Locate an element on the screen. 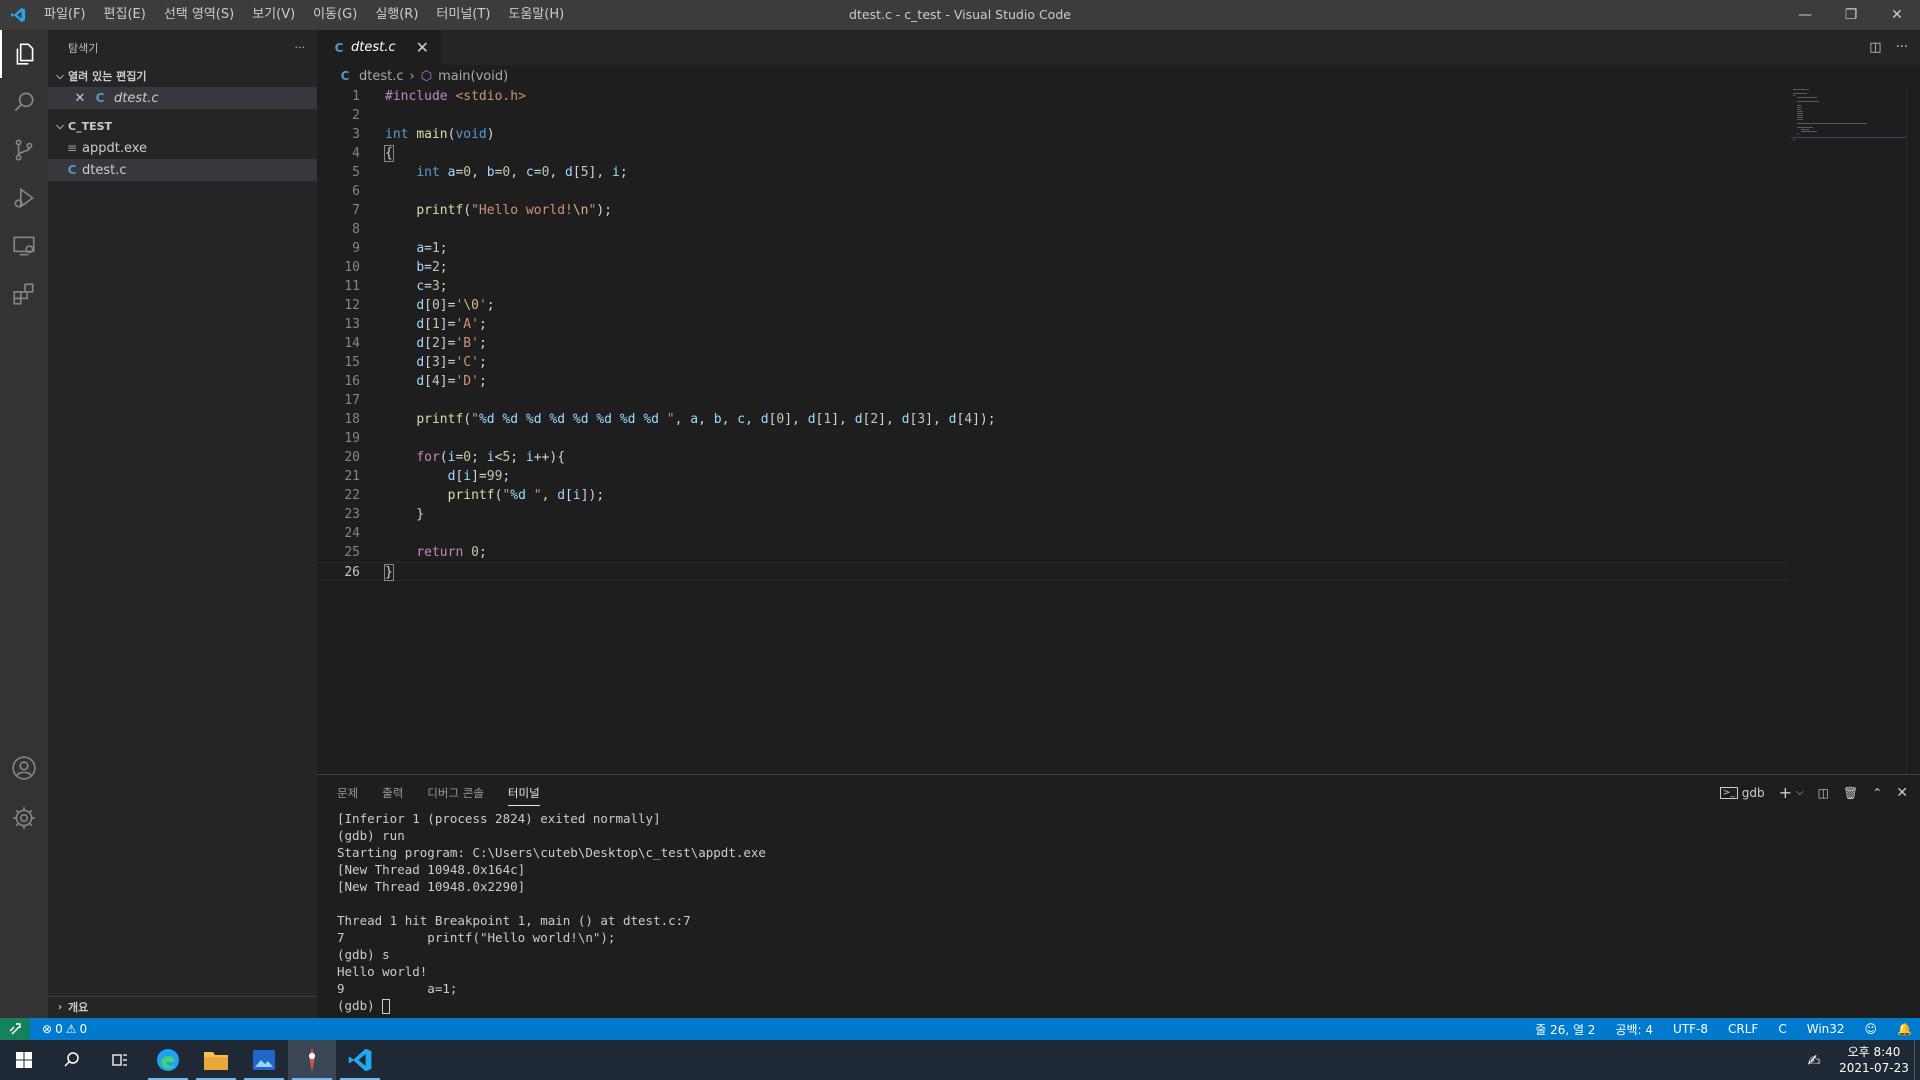 The width and height of the screenshot is (1920, 1080). extensions-icon is located at coordinates (24, 294).